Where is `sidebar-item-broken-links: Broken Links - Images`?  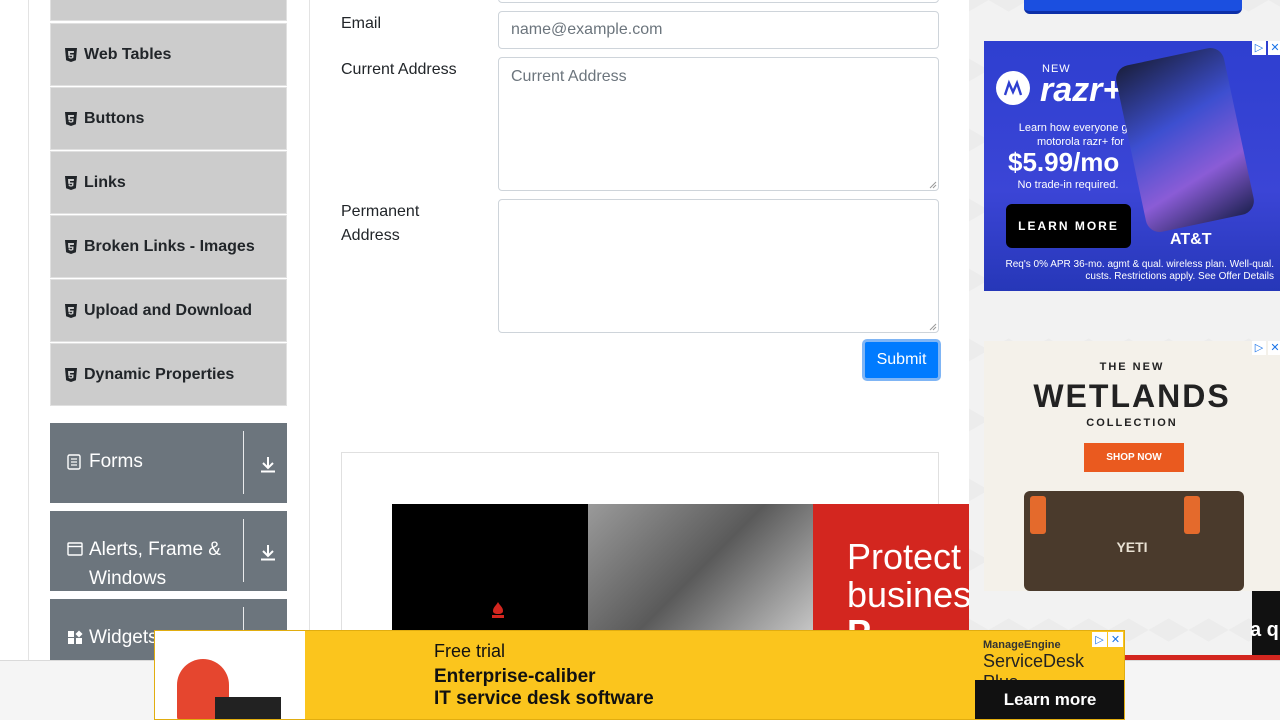
sidebar-item-broken-links: Broken Links - Images is located at coordinates (168, 246).